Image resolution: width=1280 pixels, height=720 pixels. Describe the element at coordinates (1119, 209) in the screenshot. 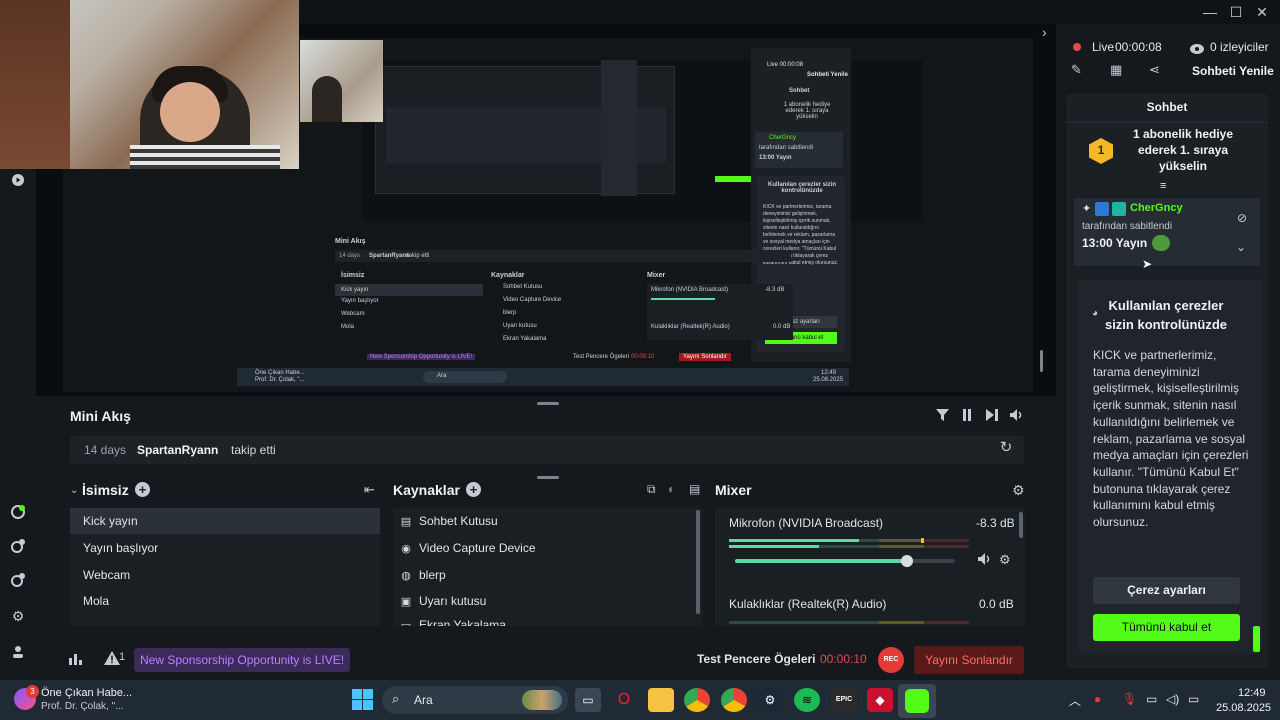

I see `badge-icon` at that location.